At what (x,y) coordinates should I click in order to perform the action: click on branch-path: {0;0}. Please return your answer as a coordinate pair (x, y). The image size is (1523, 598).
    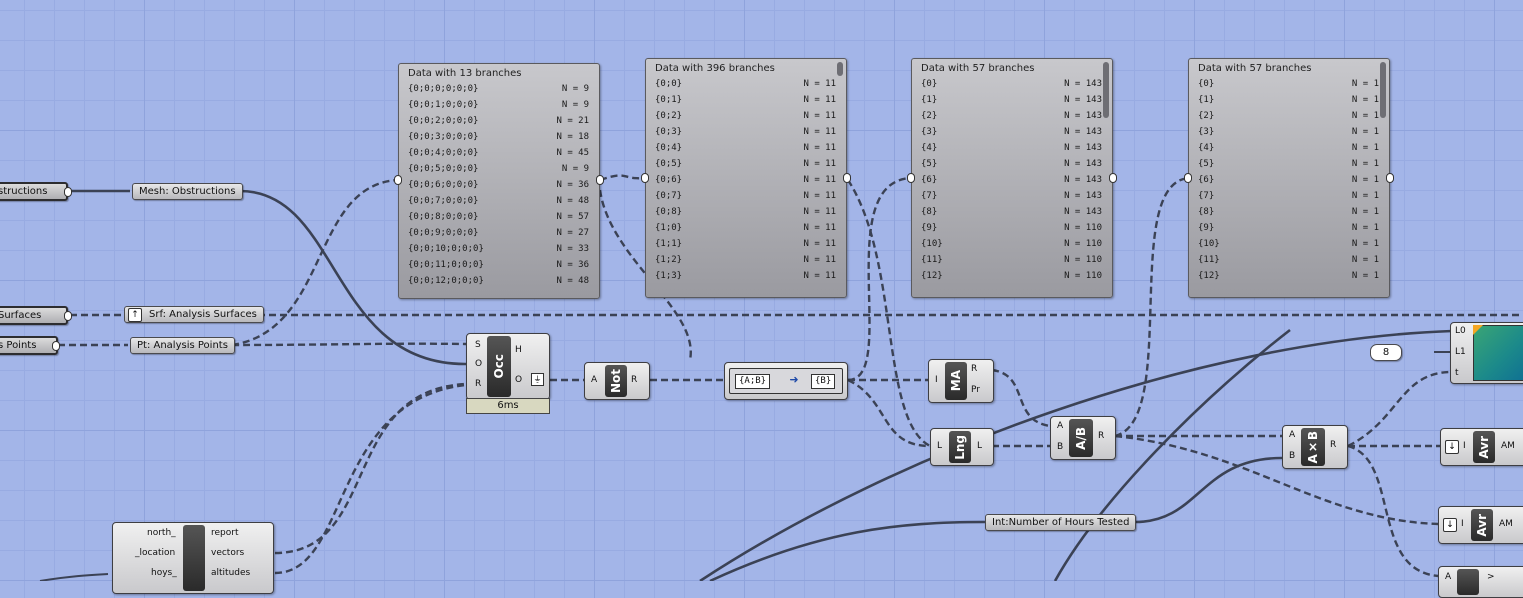
    Looking at the image, I should click on (669, 84).